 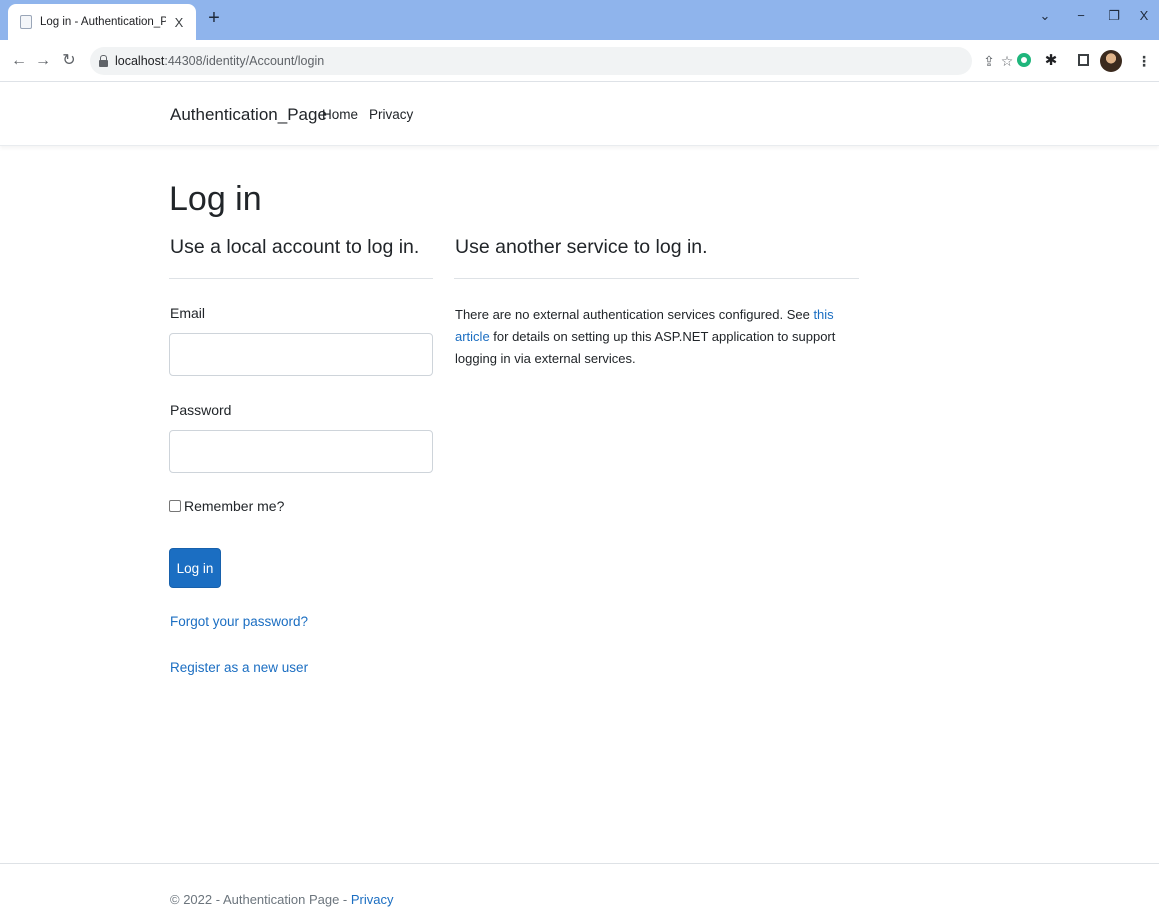 What do you see at coordinates (239, 621) in the screenshot?
I see `forgot-password-link: Forgot your password?` at bounding box center [239, 621].